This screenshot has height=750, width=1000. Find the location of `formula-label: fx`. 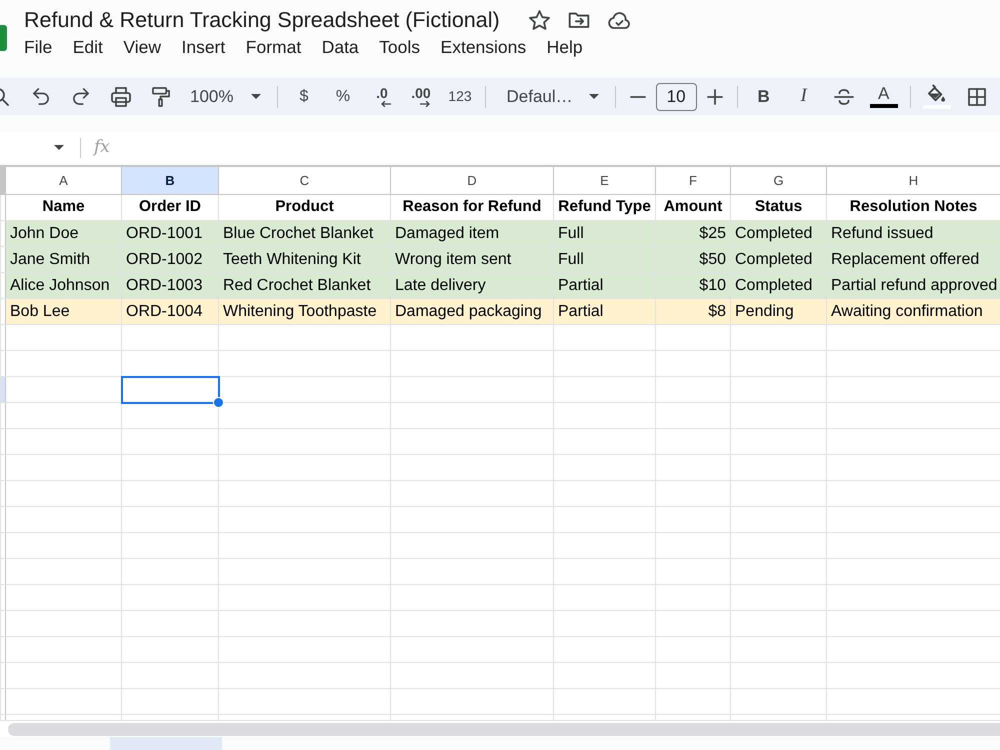

formula-label: fx is located at coordinates (102, 147).